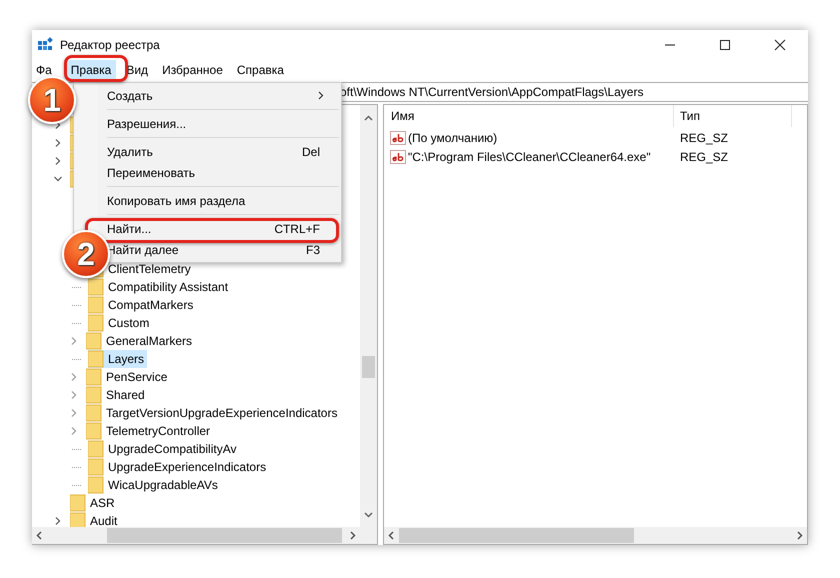 This screenshot has width=840, height=578. What do you see at coordinates (204, 151) in the screenshot?
I see `menu-item: Удалить` at bounding box center [204, 151].